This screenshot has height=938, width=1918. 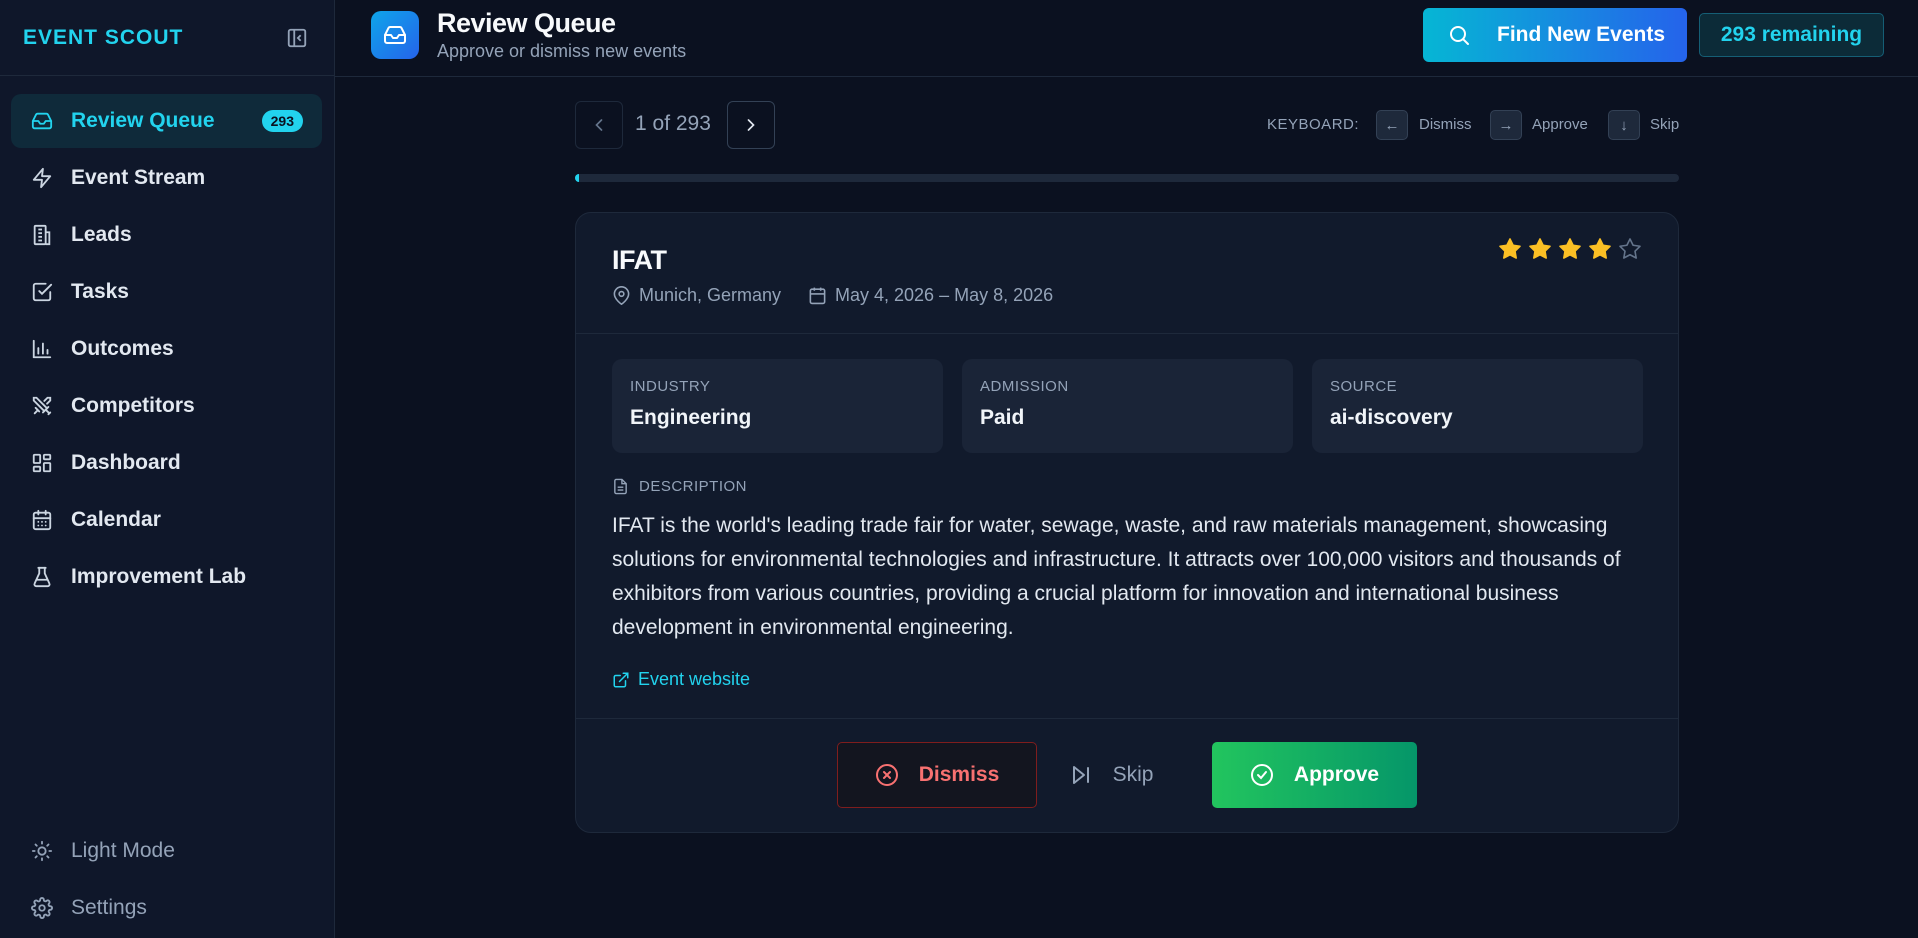 What do you see at coordinates (42, 406) in the screenshot?
I see `swords-icon` at bounding box center [42, 406].